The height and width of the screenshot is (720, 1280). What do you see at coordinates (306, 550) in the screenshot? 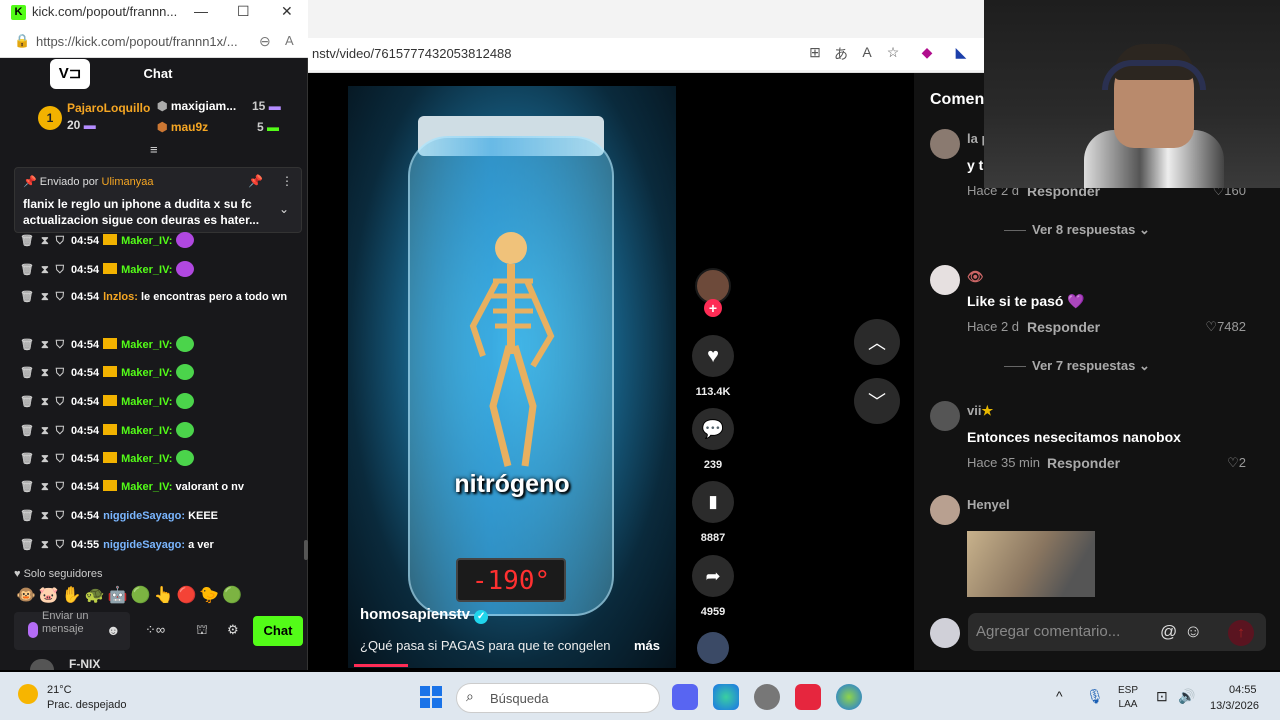
I see `chat-scrollbar` at bounding box center [306, 550].